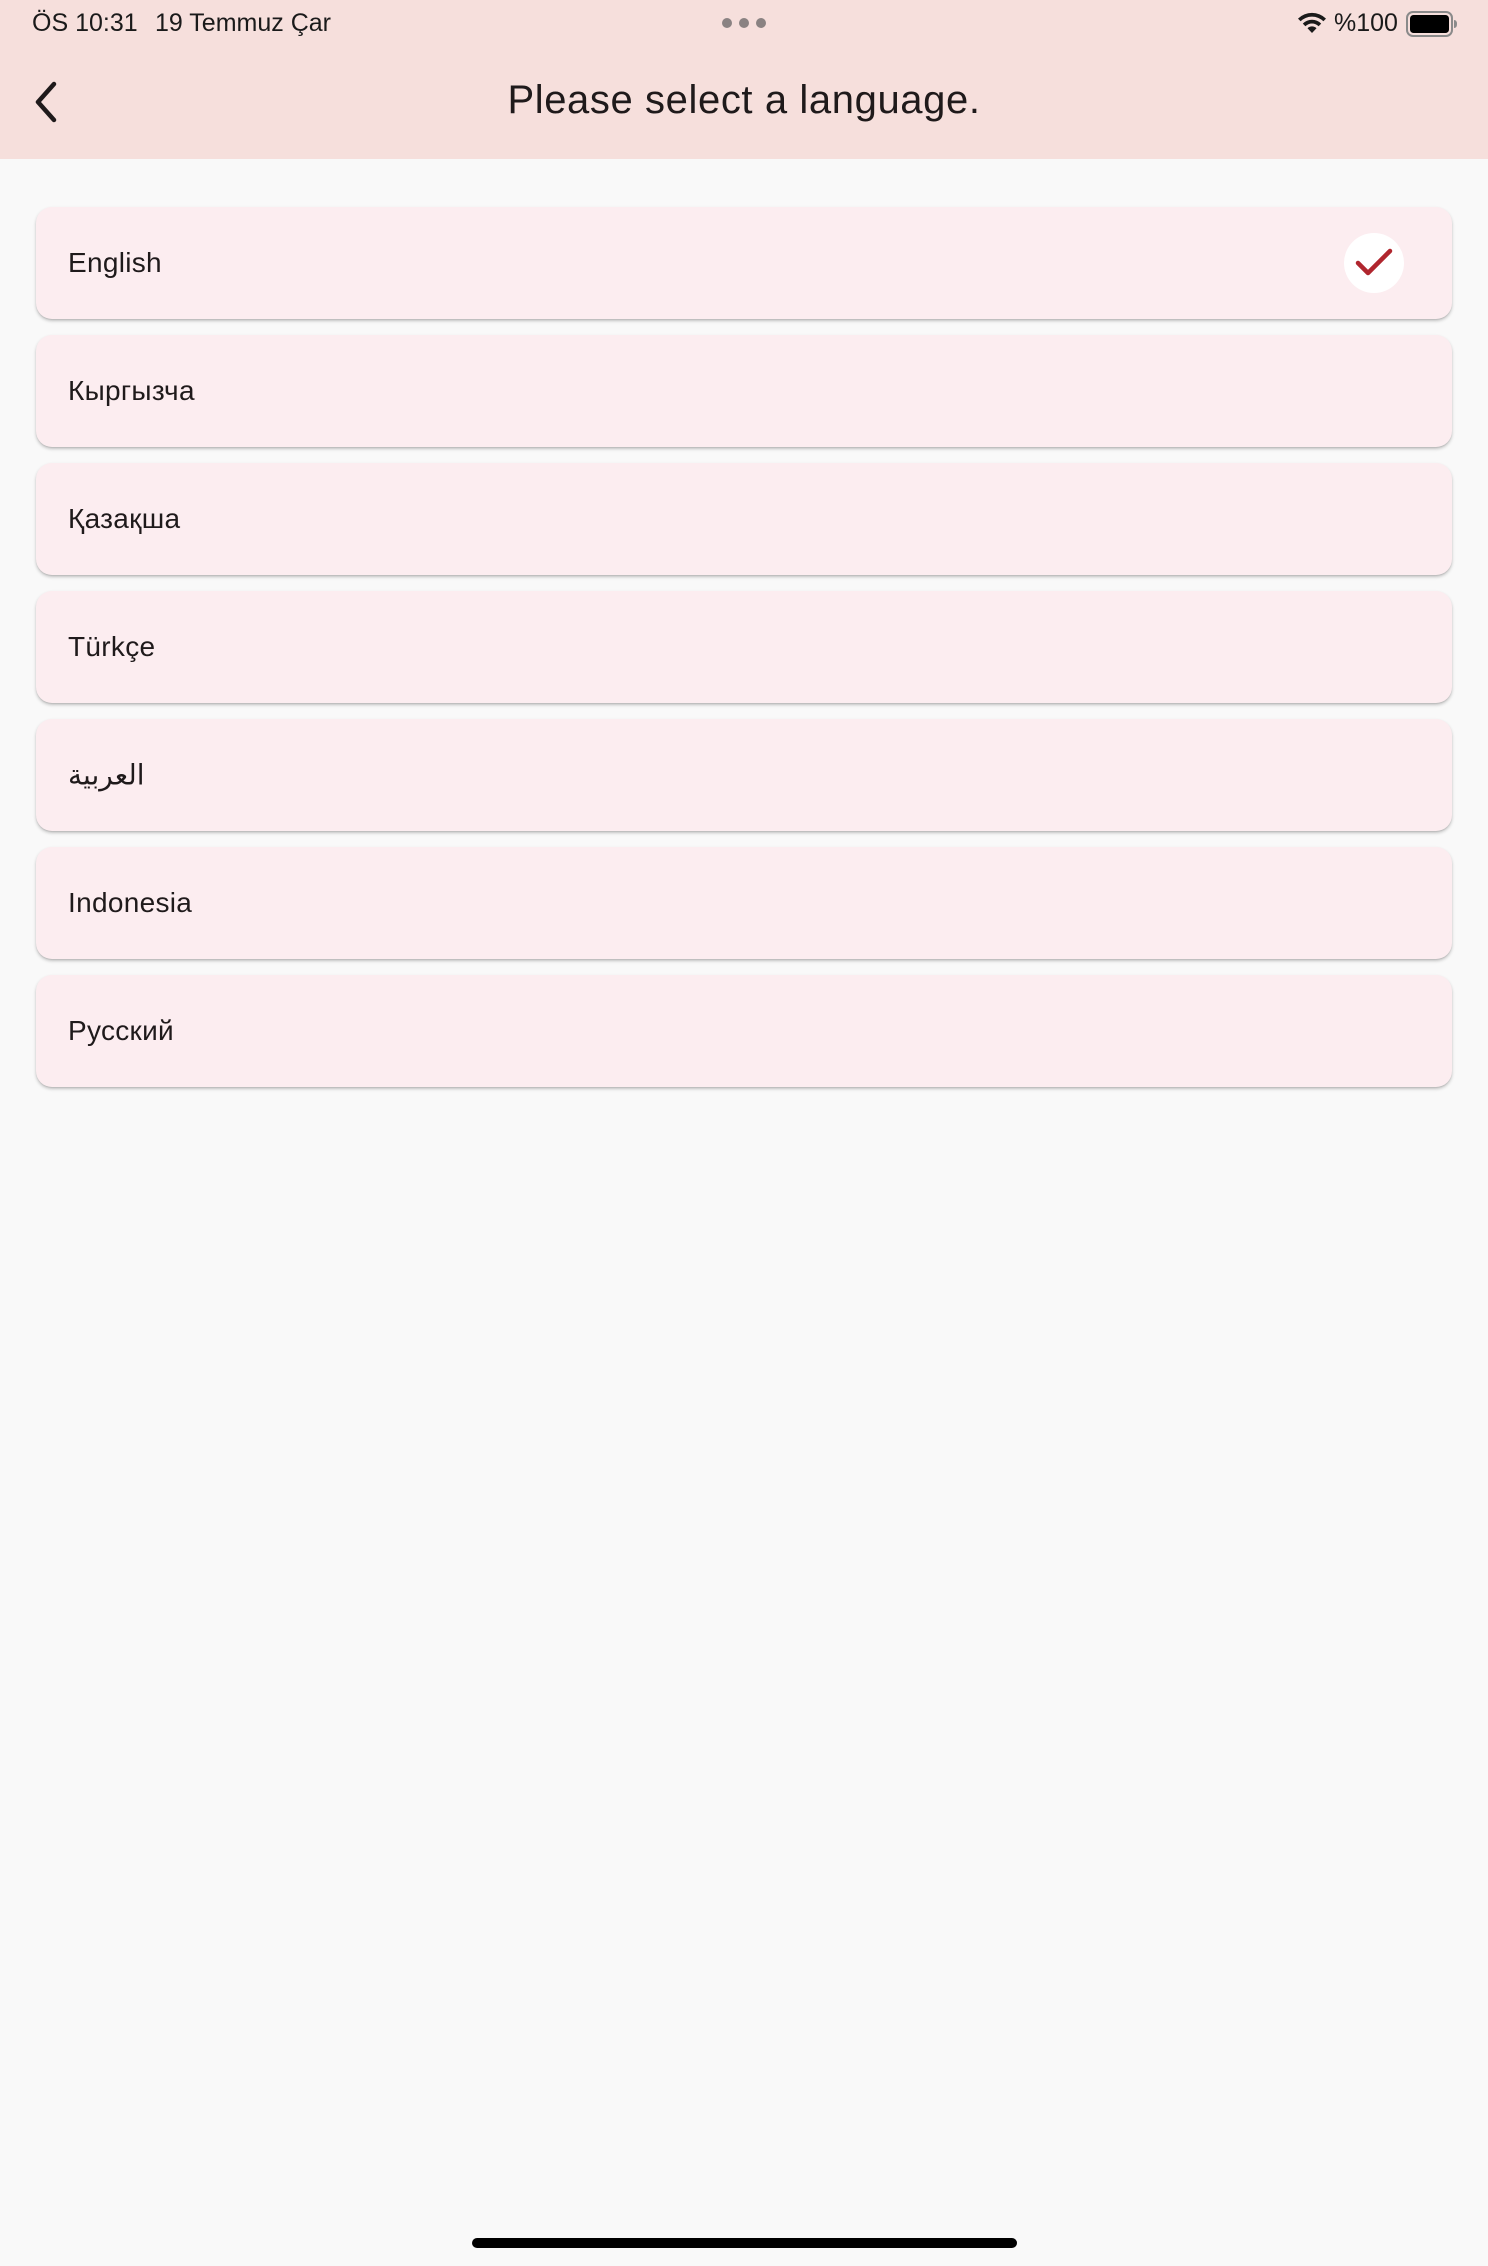 The height and width of the screenshot is (2266, 1488). Describe the element at coordinates (115, 262) in the screenshot. I see `language-label: English` at that location.